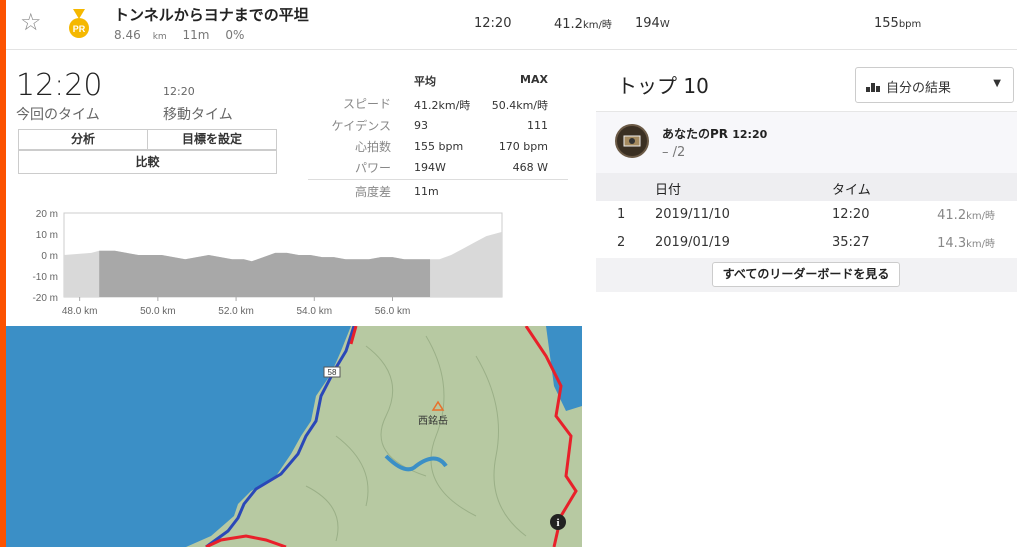 This screenshot has height=547, width=1017. What do you see at coordinates (851, 190) in the screenshot?
I see `col-time: タイム` at bounding box center [851, 190].